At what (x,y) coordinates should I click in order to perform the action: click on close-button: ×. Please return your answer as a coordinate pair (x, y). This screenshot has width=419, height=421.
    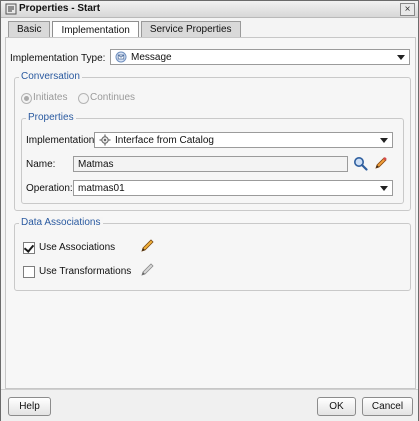
    Looking at the image, I should click on (407, 9).